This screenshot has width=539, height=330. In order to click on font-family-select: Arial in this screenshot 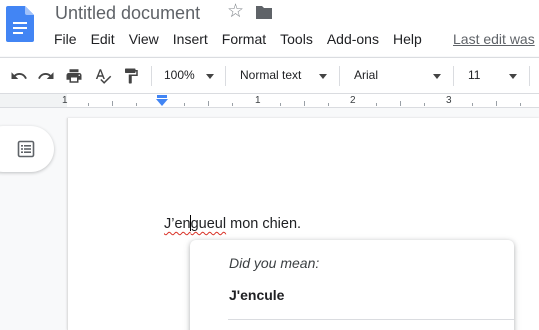, I will do `click(366, 75)`.